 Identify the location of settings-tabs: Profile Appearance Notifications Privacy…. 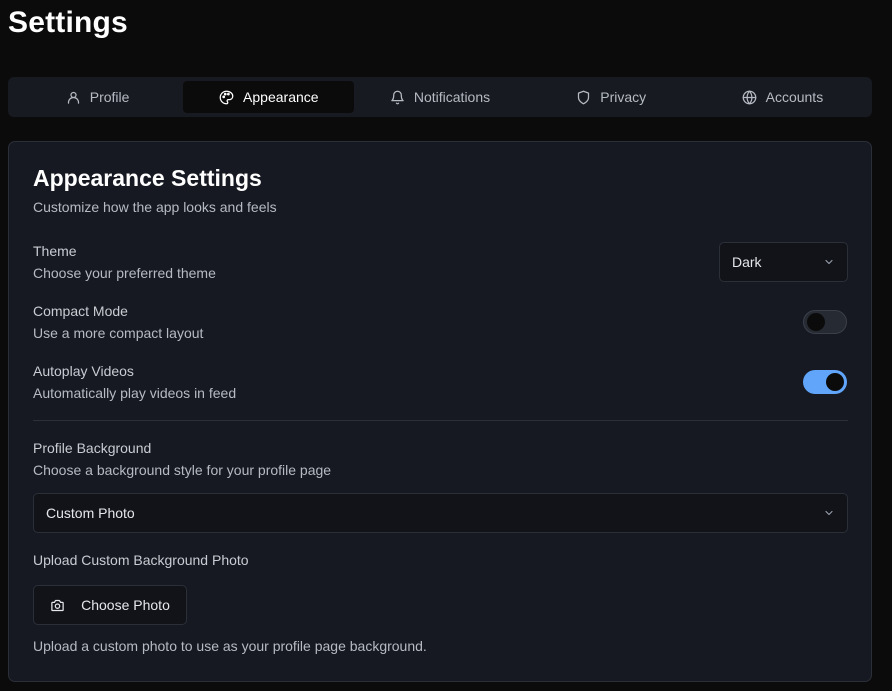
(440, 97).